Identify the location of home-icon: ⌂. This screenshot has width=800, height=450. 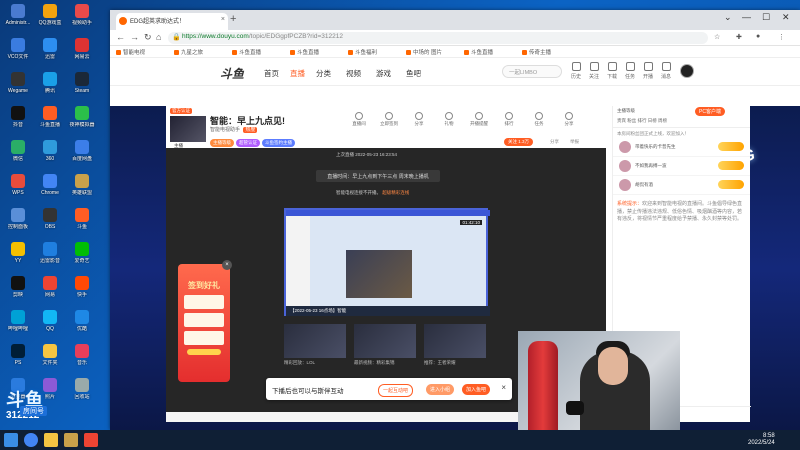
(158, 37).